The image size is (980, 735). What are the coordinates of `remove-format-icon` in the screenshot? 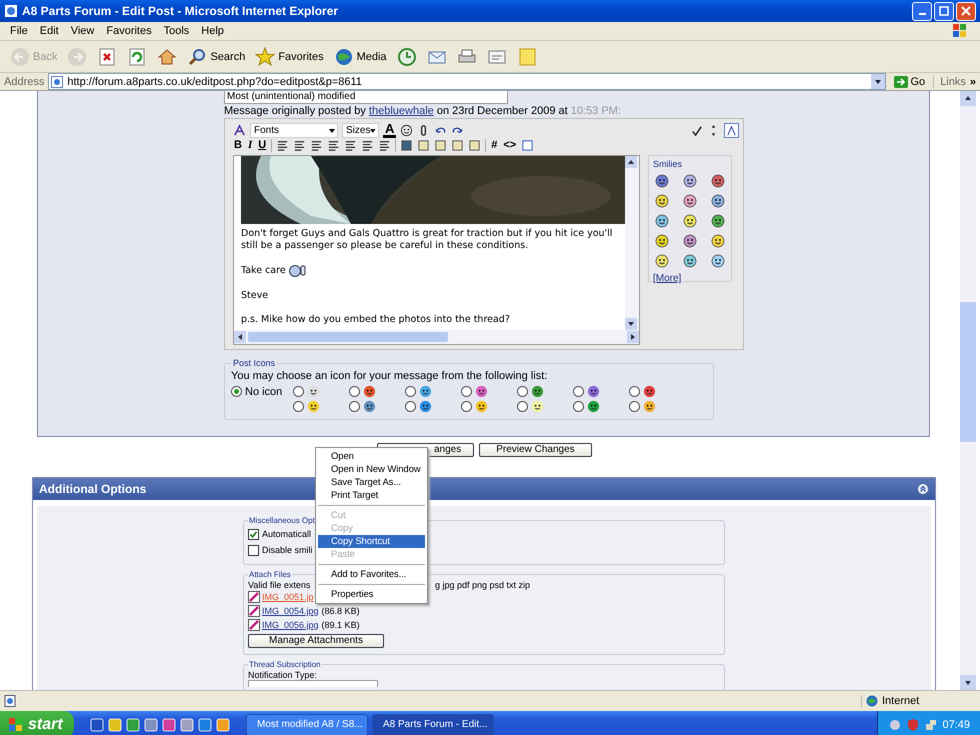 It's located at (239, 130).